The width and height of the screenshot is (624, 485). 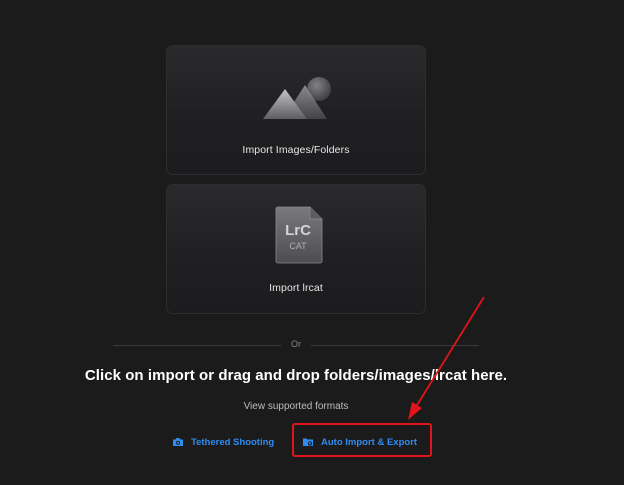 What do you see at coordinates (296, 150) in the screenshot?
I see `import-images-label: Import Images/Folders` at bounding box center [296, 150].